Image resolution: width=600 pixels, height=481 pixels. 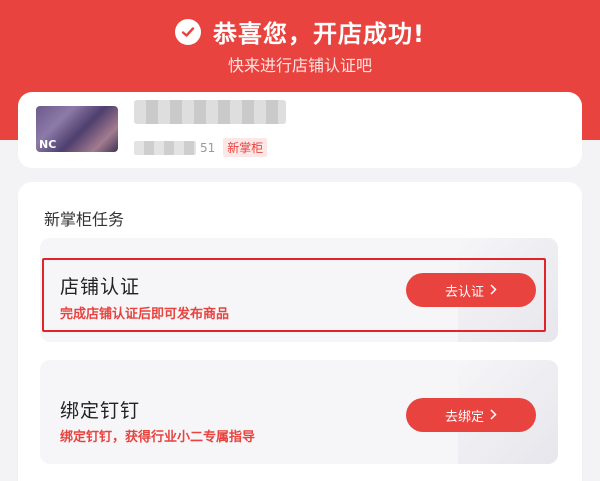 I want to click on shop-name-redacted, so click(x=210, y=112).